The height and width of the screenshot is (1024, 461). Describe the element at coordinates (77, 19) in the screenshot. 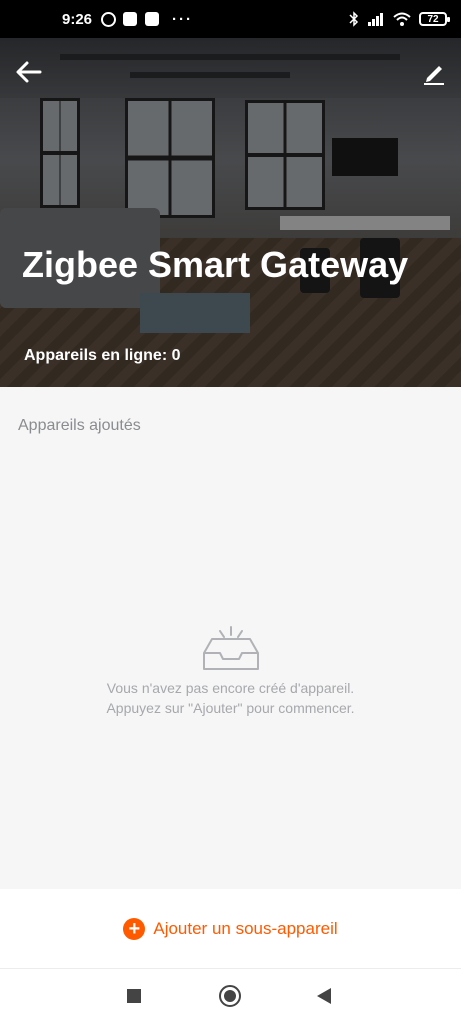

I see `status-time: 9:26` at that location.